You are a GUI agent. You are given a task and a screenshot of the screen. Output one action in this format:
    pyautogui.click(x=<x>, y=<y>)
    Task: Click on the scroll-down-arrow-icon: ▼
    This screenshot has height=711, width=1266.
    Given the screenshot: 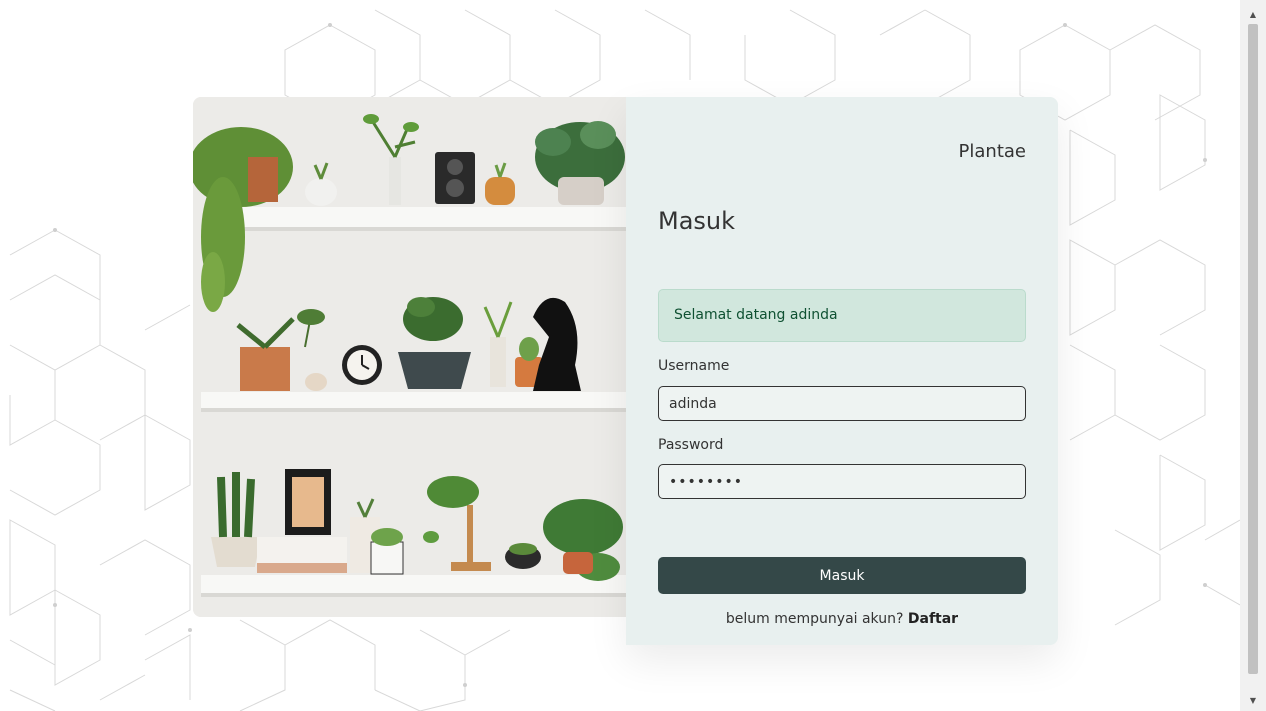 What is the action you would take?
    pyautogui.click(x=1253, y=700)
    